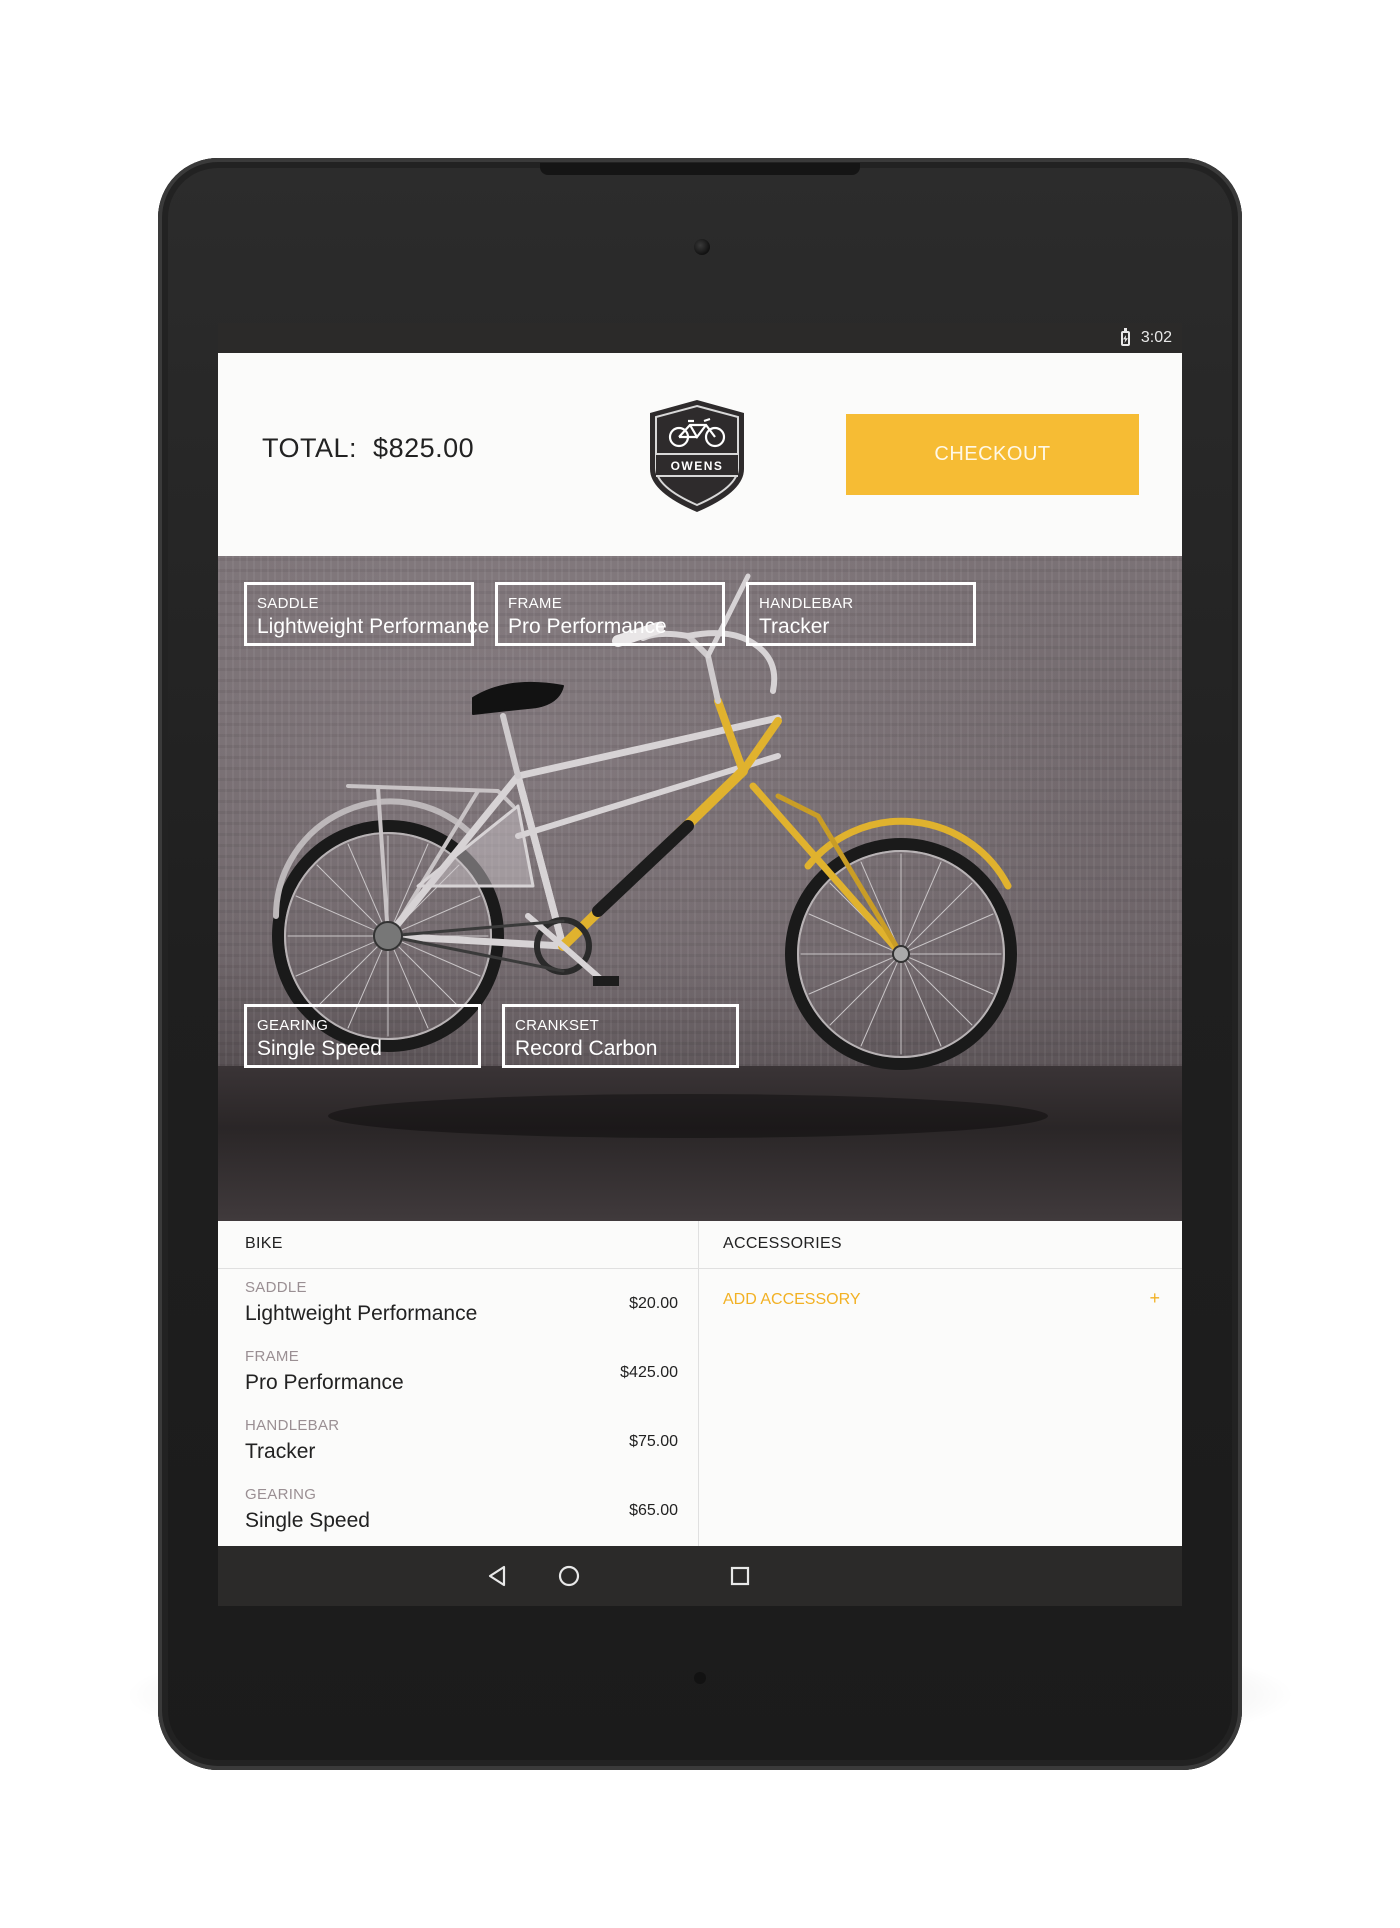 The width and height of the screenshot is (1400, 1928). Describe the element at coordinates (702, 247) in the screenshot. I see `front-camera` at that location.